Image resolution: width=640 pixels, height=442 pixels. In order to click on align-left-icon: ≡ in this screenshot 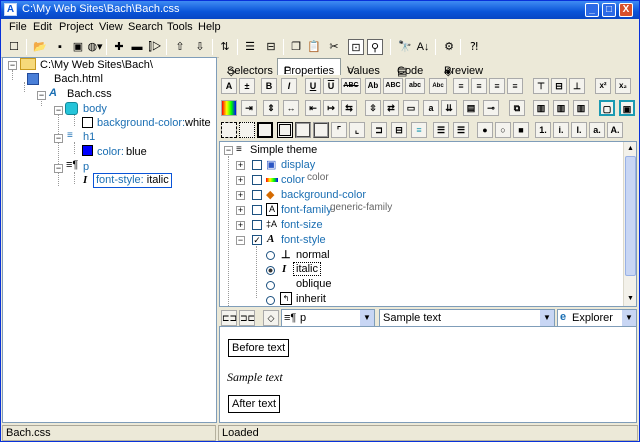, I will do `click(461, 86)`.